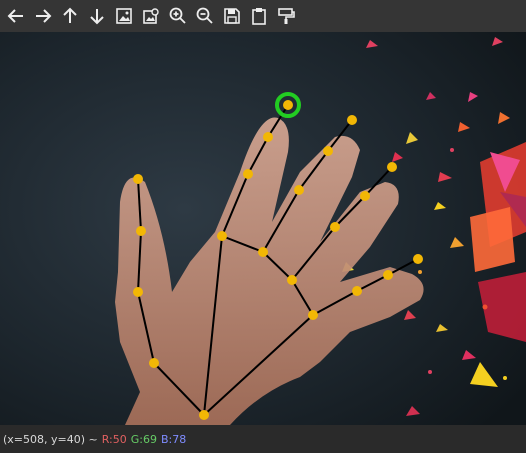 The image size is (526, 453). I want to click on landmark-index-dip, so click(268, 137).